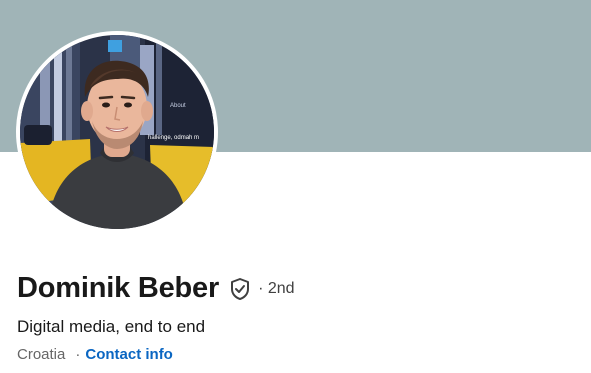 The image size is (591, 373). I want to click on profile-meta-row: Croatia · Contact info, so click(95, 354).